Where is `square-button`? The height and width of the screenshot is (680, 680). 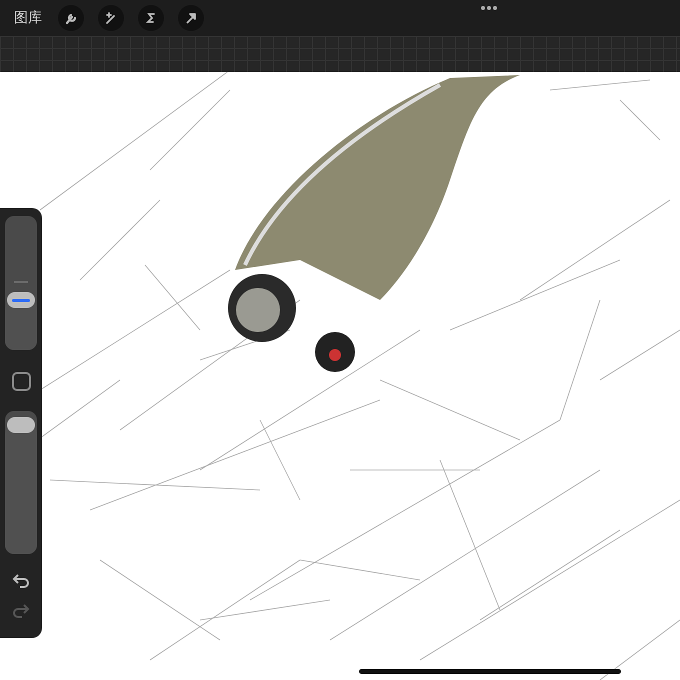
square-button is located at coordinates (21, 381).